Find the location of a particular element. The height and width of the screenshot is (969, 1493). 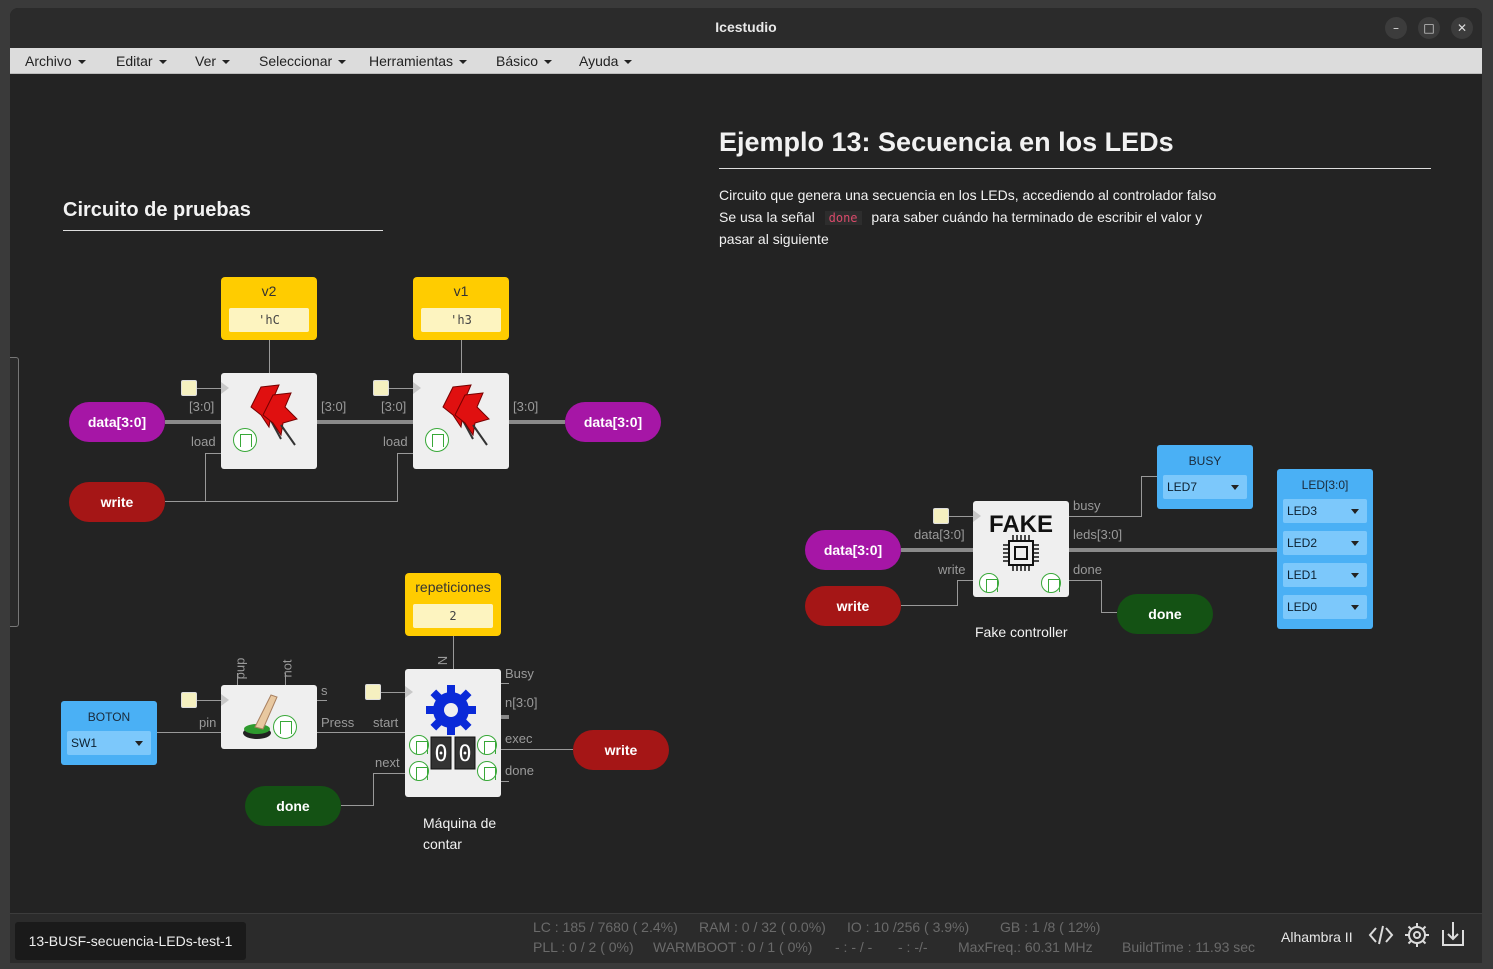

menu-herramientas: Herramientas is located at coordinates (418, 61).